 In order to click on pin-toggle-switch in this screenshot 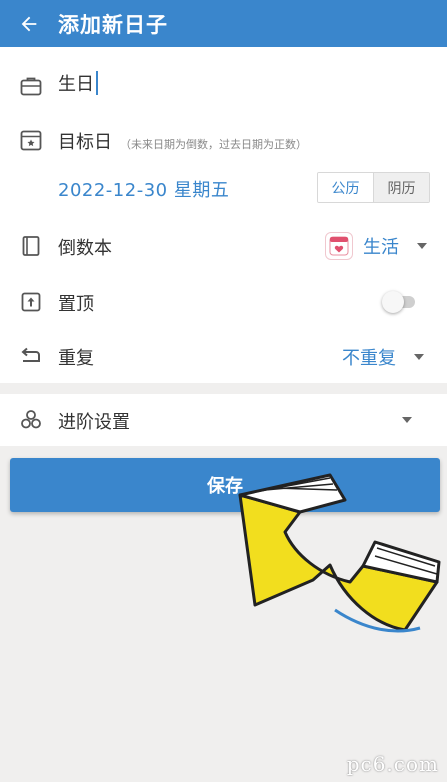, I will do `click(400, 302)`.